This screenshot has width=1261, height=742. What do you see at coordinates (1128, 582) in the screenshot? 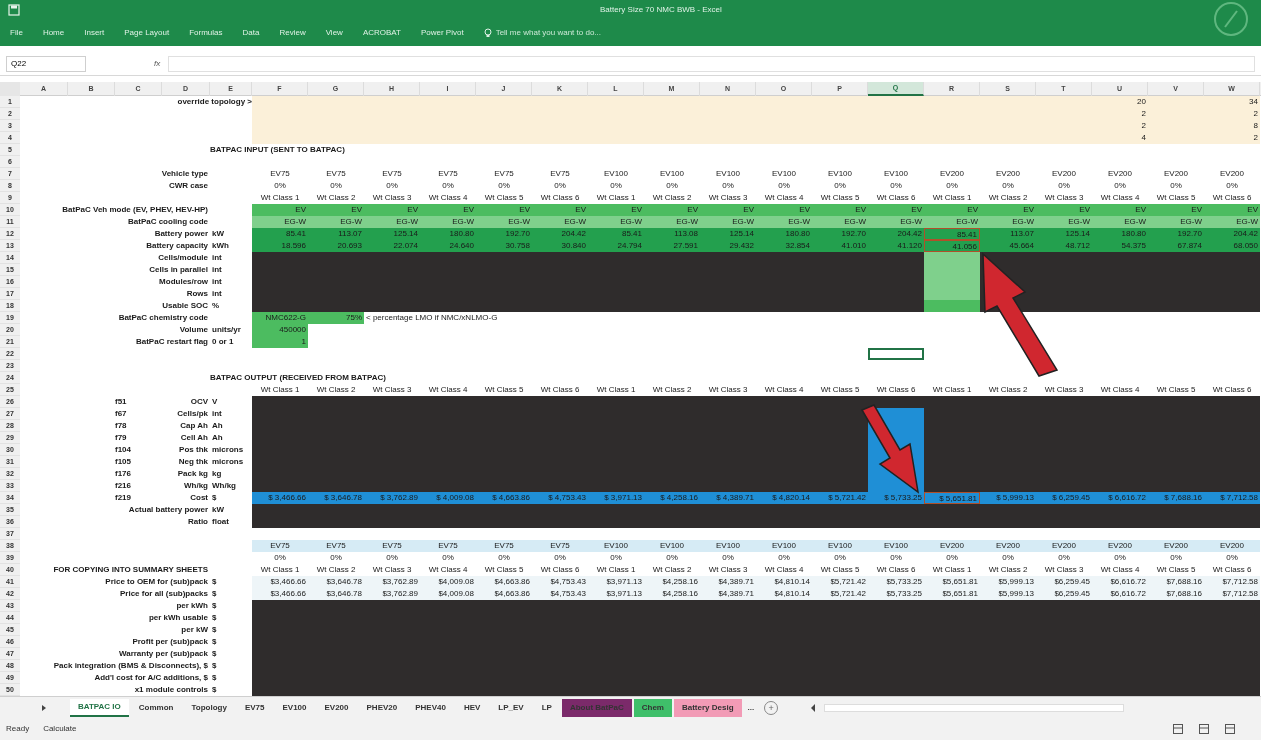
I see `table-cell-text: $6,616.72` at bounding box center [1128, 582].